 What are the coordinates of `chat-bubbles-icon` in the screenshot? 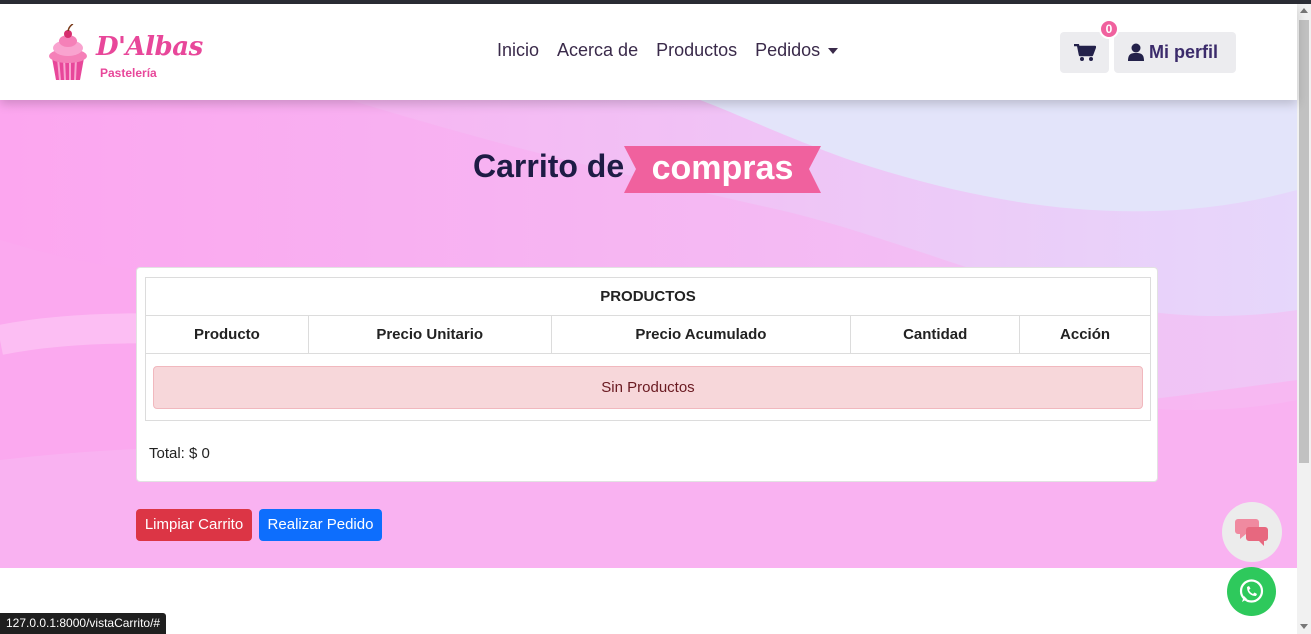 It's located at (1251, 532).